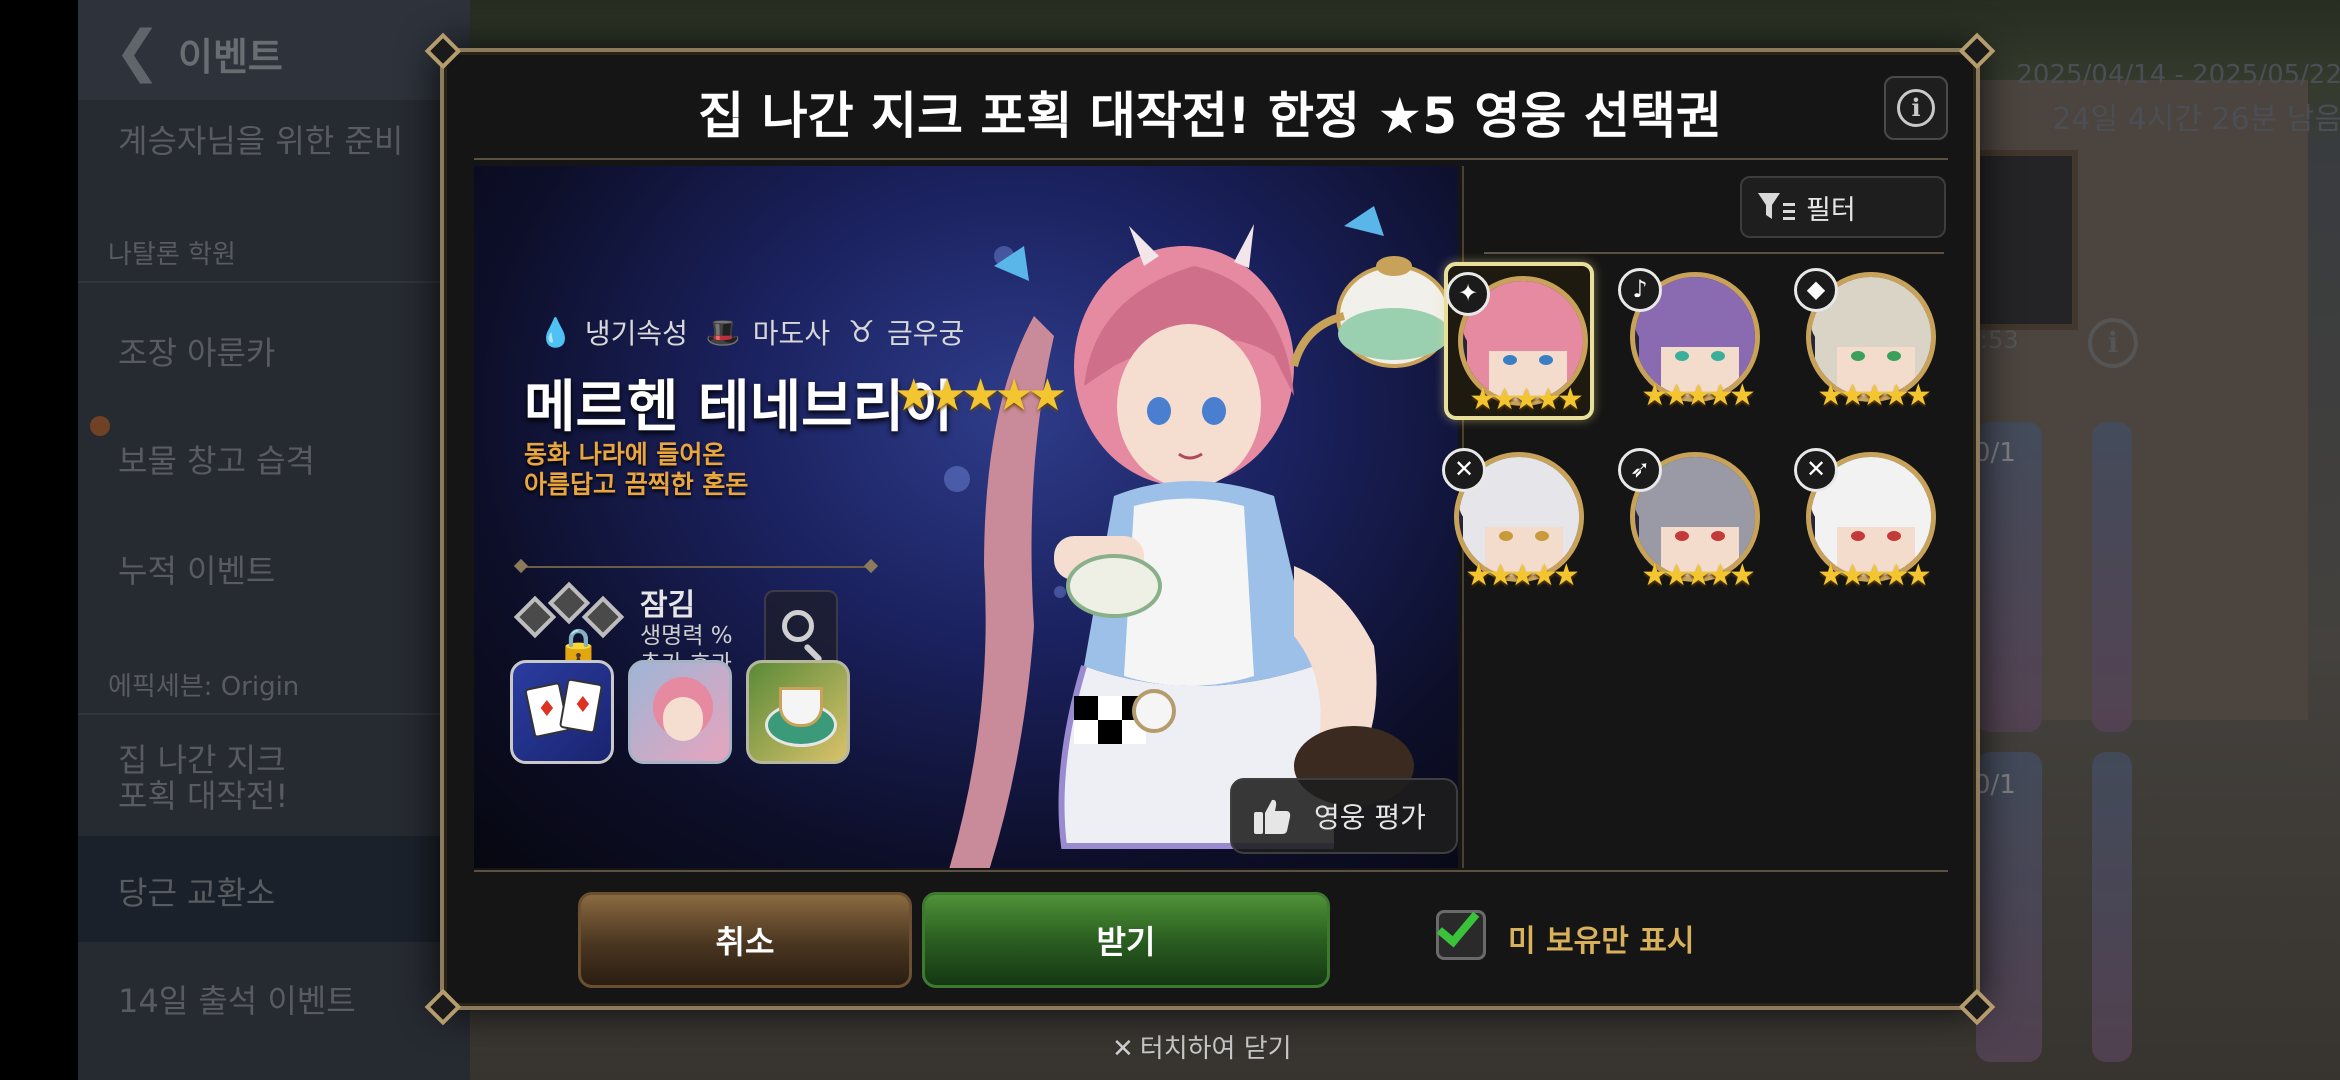 Image resolution: width=2340 pixels, height=1080 pixels. Describe the element at coordinates (723, 332) in the screenshot. I see `mage-class-icon: 🎩` at that location.